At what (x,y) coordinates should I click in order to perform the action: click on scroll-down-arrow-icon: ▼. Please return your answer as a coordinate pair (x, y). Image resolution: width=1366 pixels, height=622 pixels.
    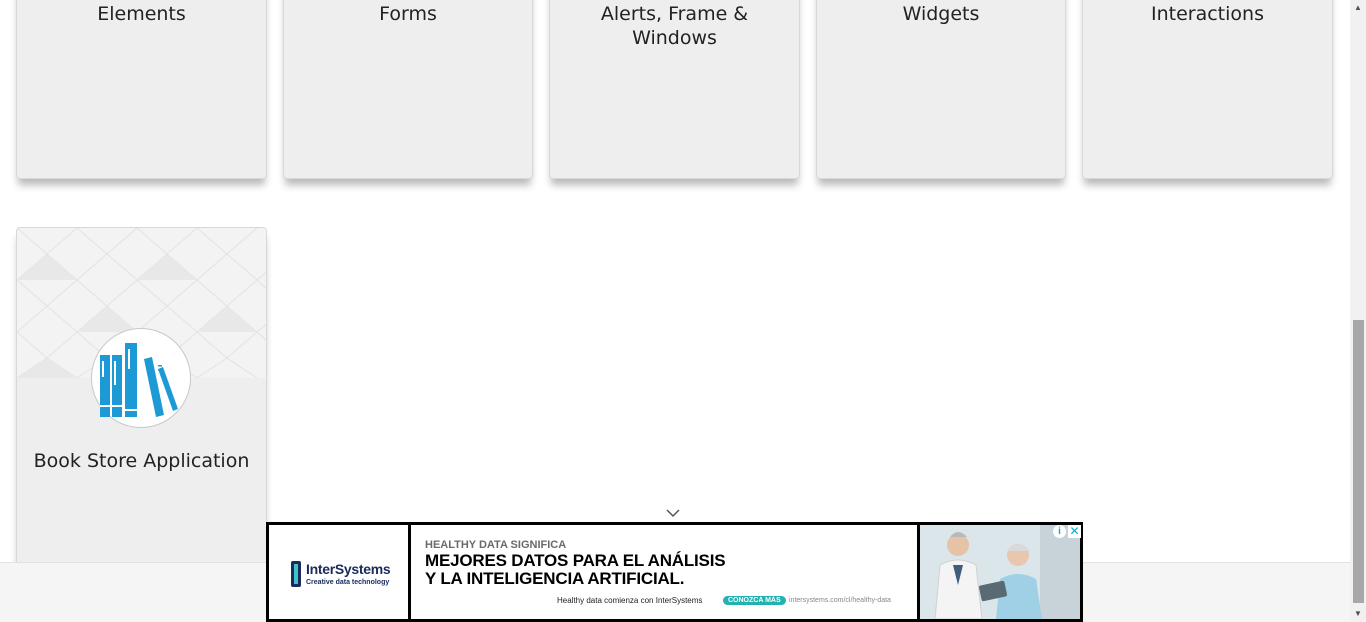
    Looking at the image, I should click on (1358, 614).